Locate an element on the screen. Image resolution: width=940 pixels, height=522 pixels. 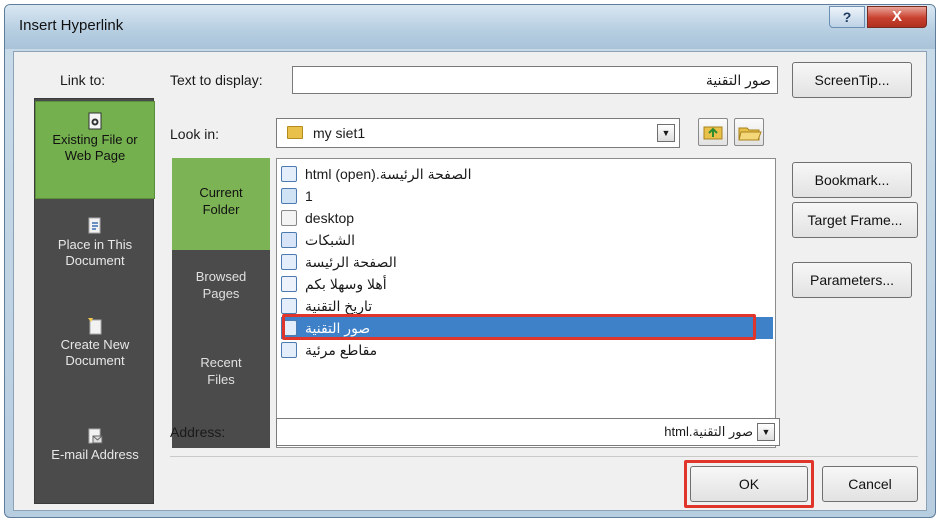
place-label-1: Recent is located at coordinates (221, 362).